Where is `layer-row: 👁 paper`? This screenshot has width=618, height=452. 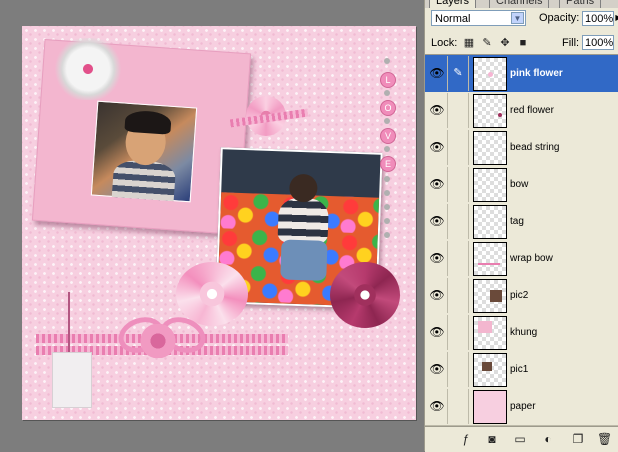 layer-row: 👁 paper is located at coordinates (521, 407).